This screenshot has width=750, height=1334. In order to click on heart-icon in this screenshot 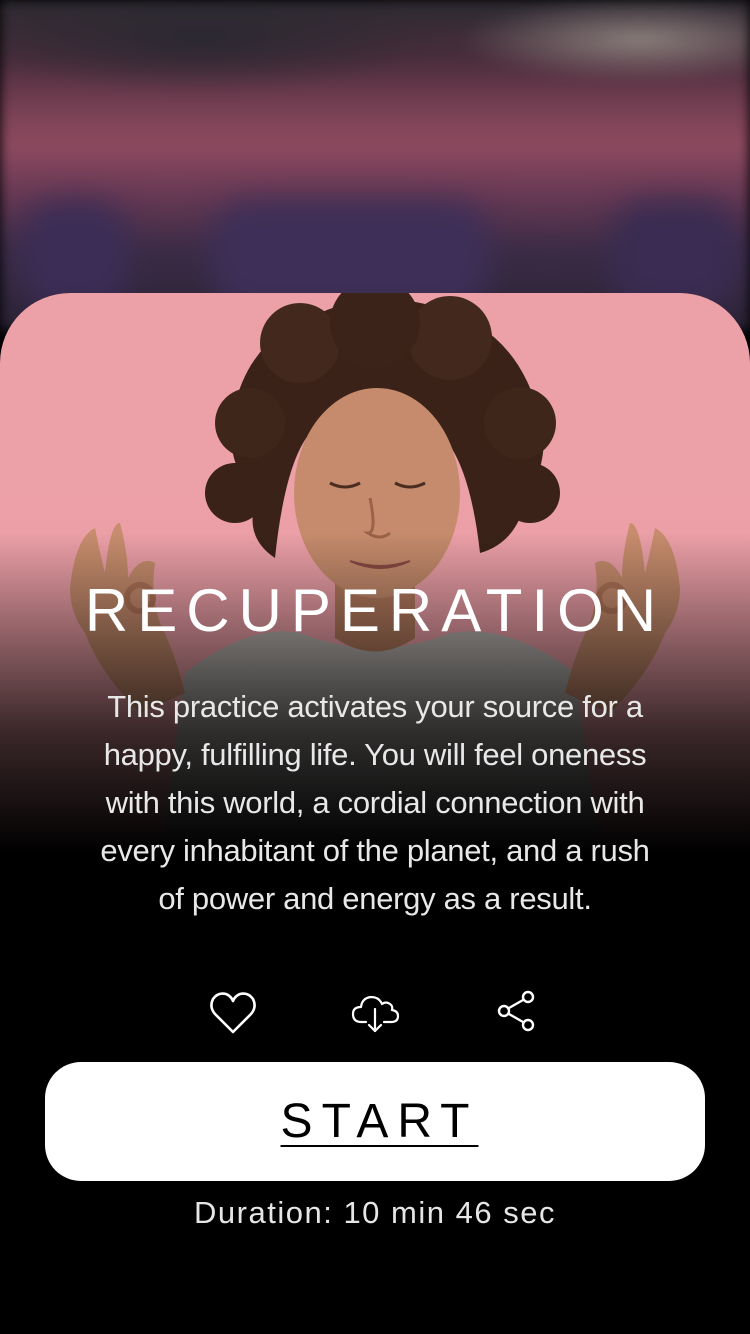, I will do `click(233, 1014)`.